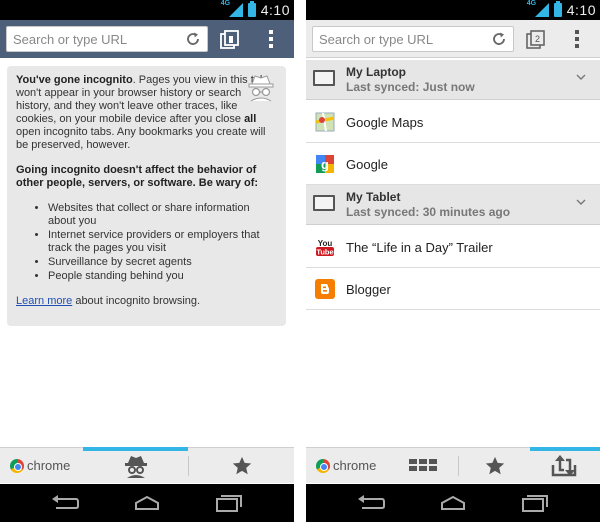  I want to click on device-header-laptop: My Laptop Last synced: Just now, so click(453, 80).